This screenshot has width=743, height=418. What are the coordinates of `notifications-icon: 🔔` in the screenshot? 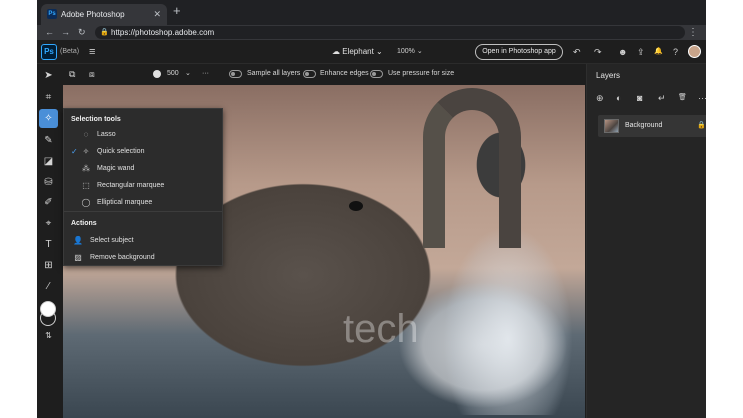 It's located at (658, 52).